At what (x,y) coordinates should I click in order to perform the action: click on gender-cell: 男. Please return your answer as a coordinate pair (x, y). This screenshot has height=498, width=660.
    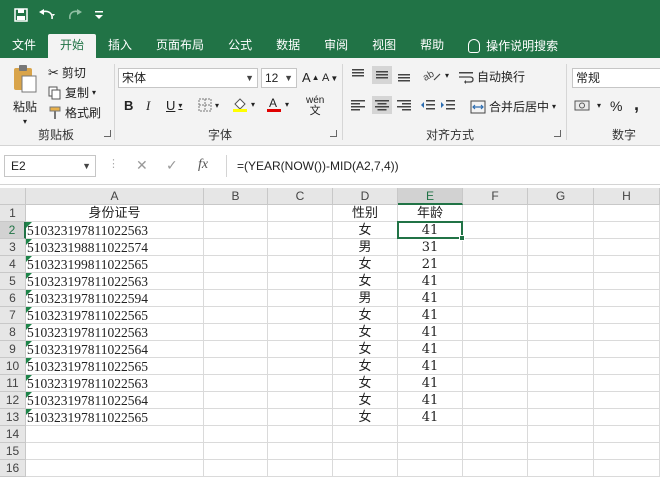
    Looking at the image, I should click on (365, 298).